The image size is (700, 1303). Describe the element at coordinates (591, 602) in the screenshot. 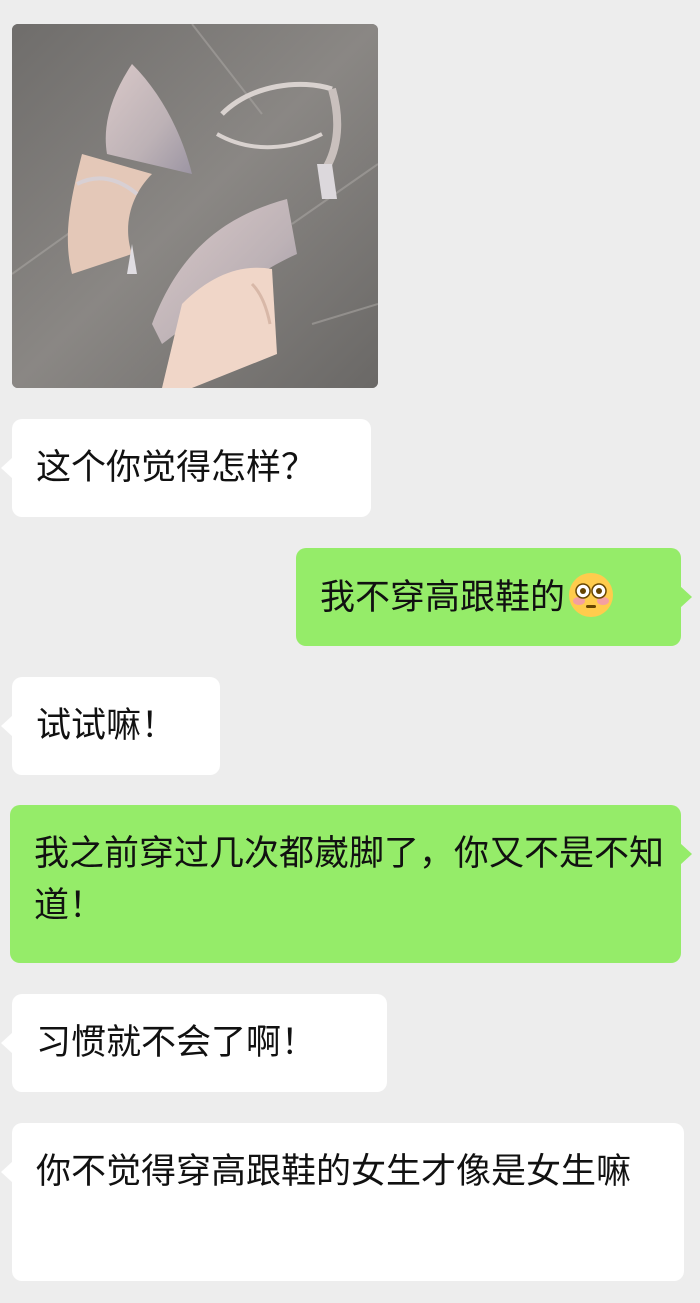

I see `flushed-face-icon` at that location.